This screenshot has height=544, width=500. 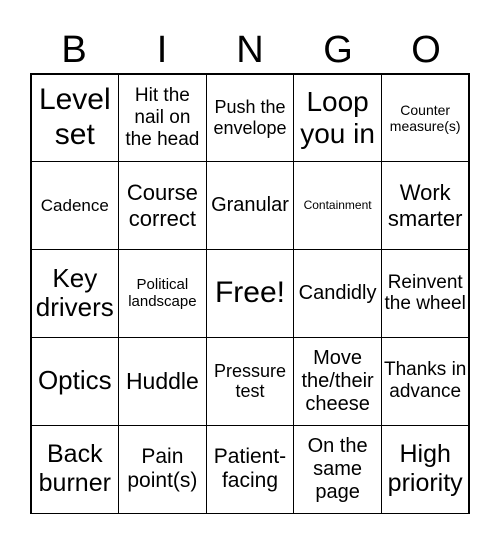 I want to click on bingo-header: B I N G O, so click(x=250, y=50).